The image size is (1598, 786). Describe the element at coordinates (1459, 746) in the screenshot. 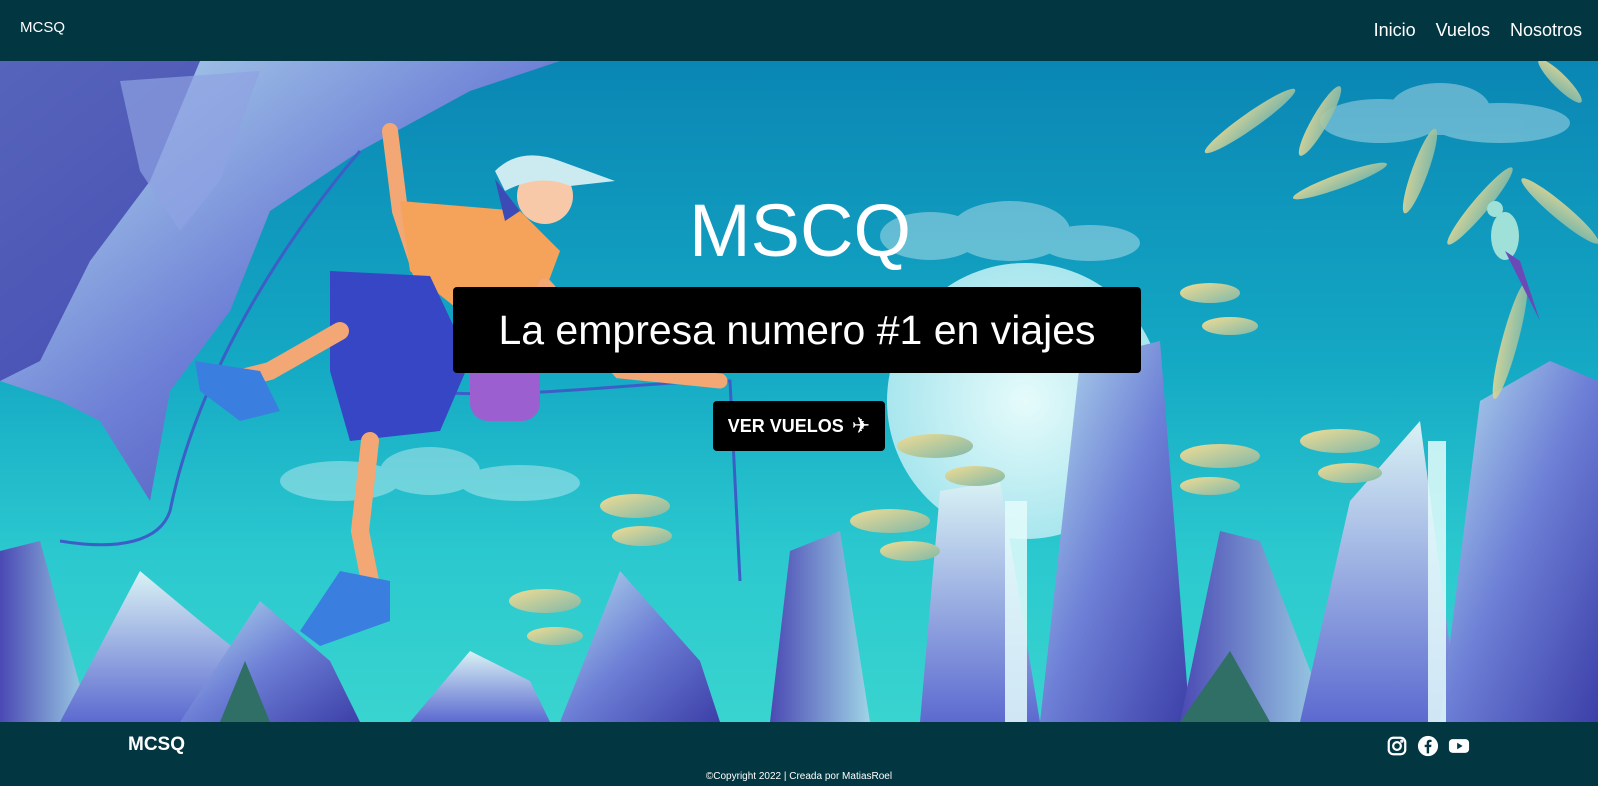

I see `youtube-icon` at that location.